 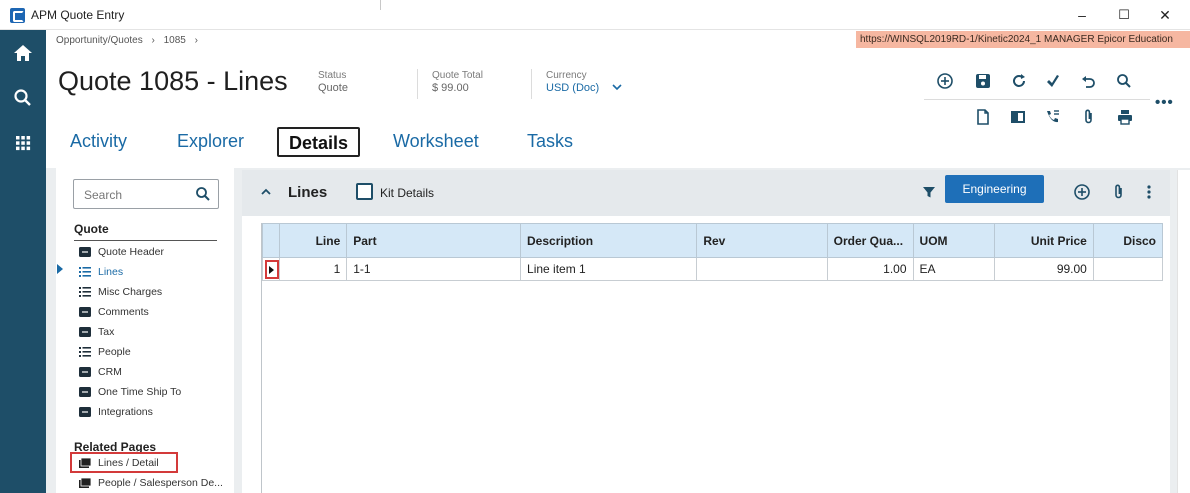 What do you see at coordinates (1127, 240) in the screenshot?
I see `column-header-discount: Disco` at bounding box center [1127, 240].